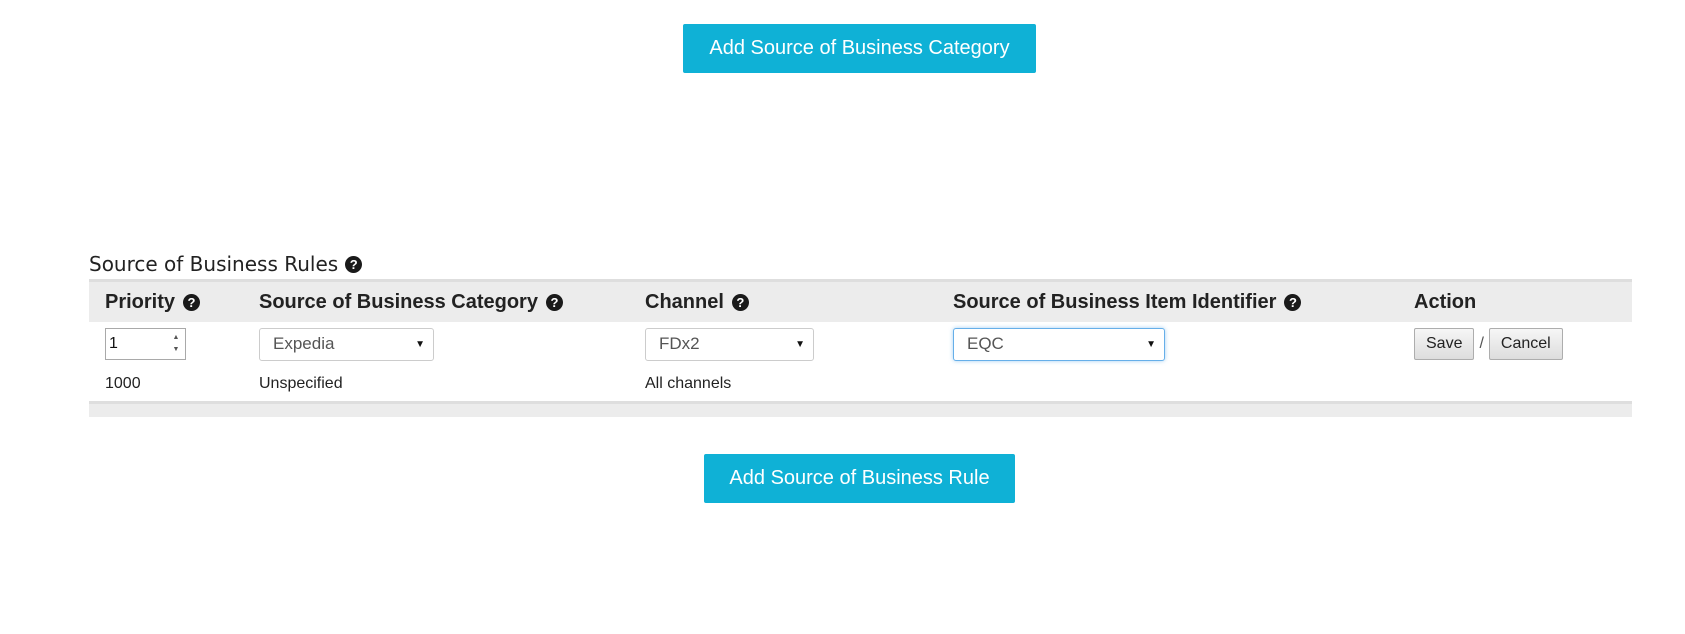 The width and height of the screenshot is (1685, 634). I want to click on channel-select: FDx2 ▼, so click(729, 344).